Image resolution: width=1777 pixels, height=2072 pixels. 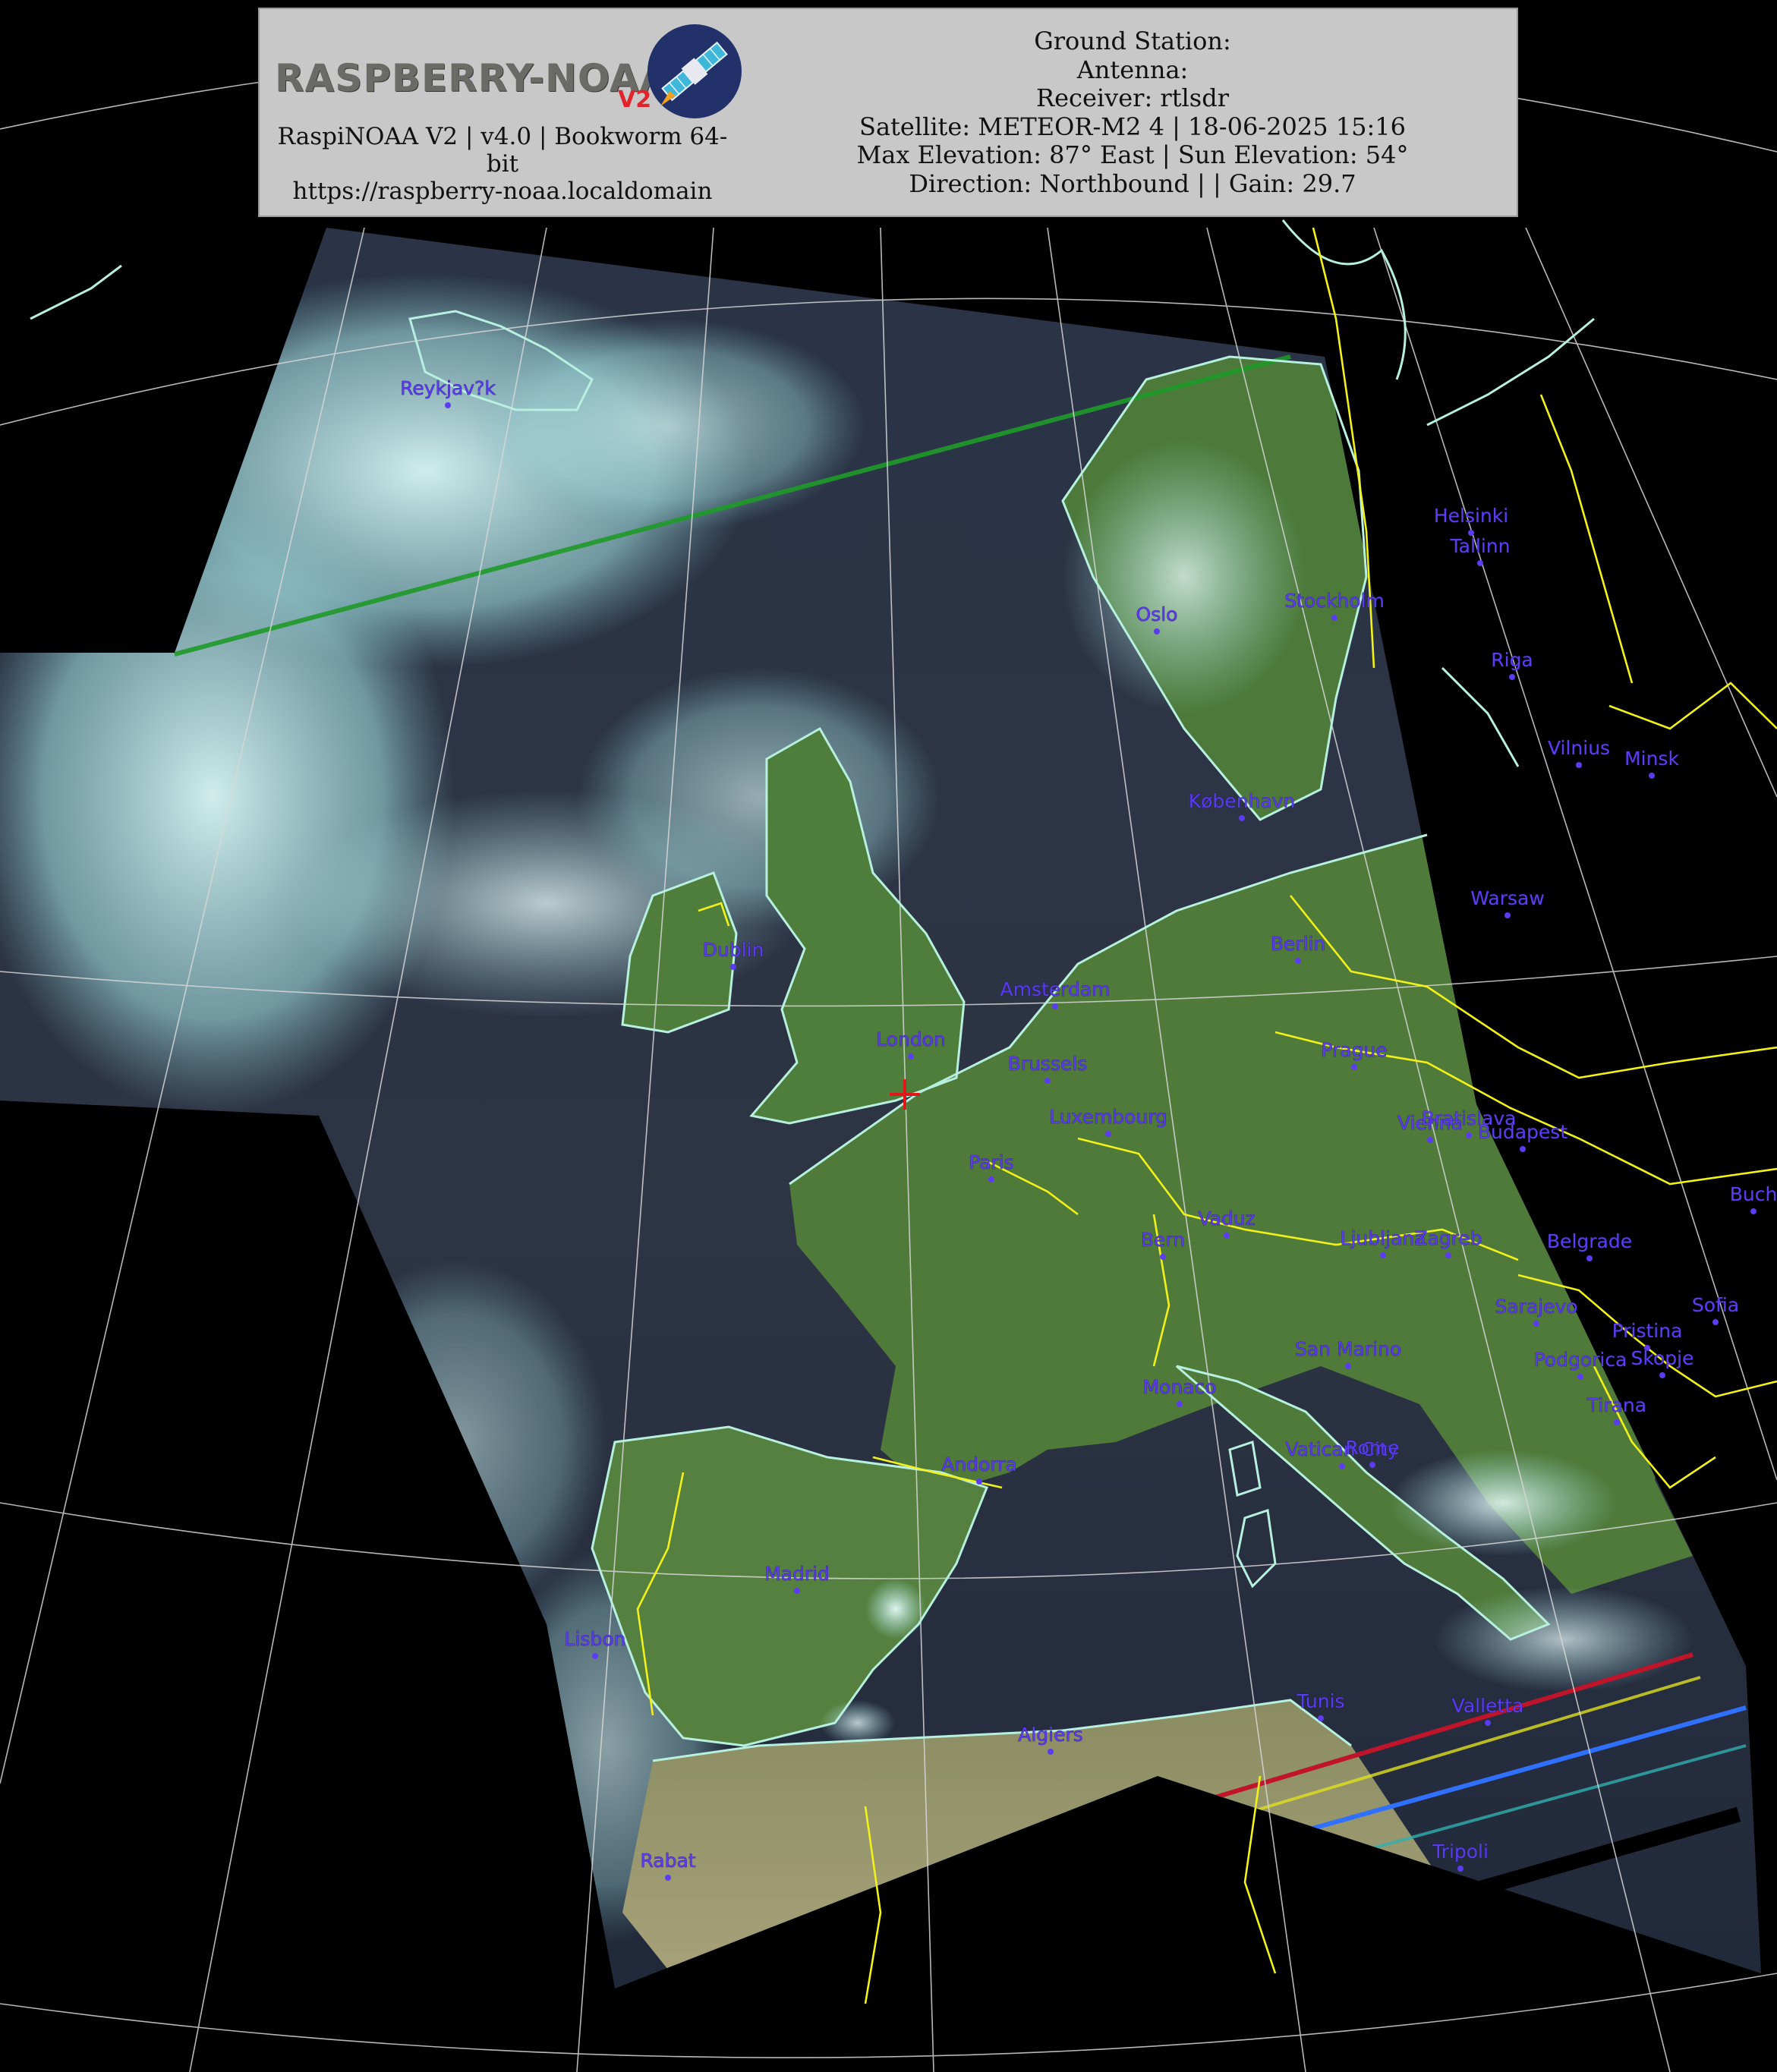 I want to click on svg-text: Monaco, so click(x=1179, y=1387).